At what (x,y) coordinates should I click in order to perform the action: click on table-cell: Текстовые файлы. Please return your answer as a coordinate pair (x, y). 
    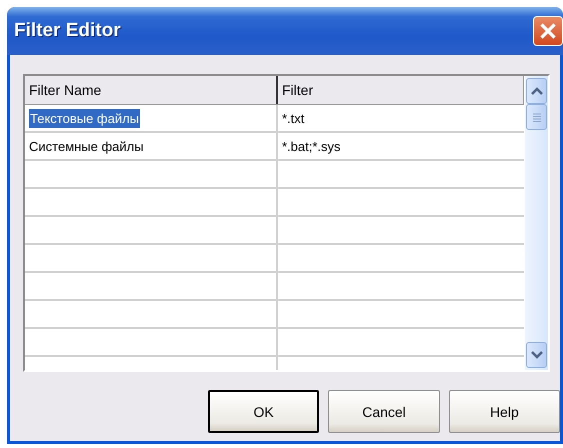
    Looking at the image, I should click on (84, 118).